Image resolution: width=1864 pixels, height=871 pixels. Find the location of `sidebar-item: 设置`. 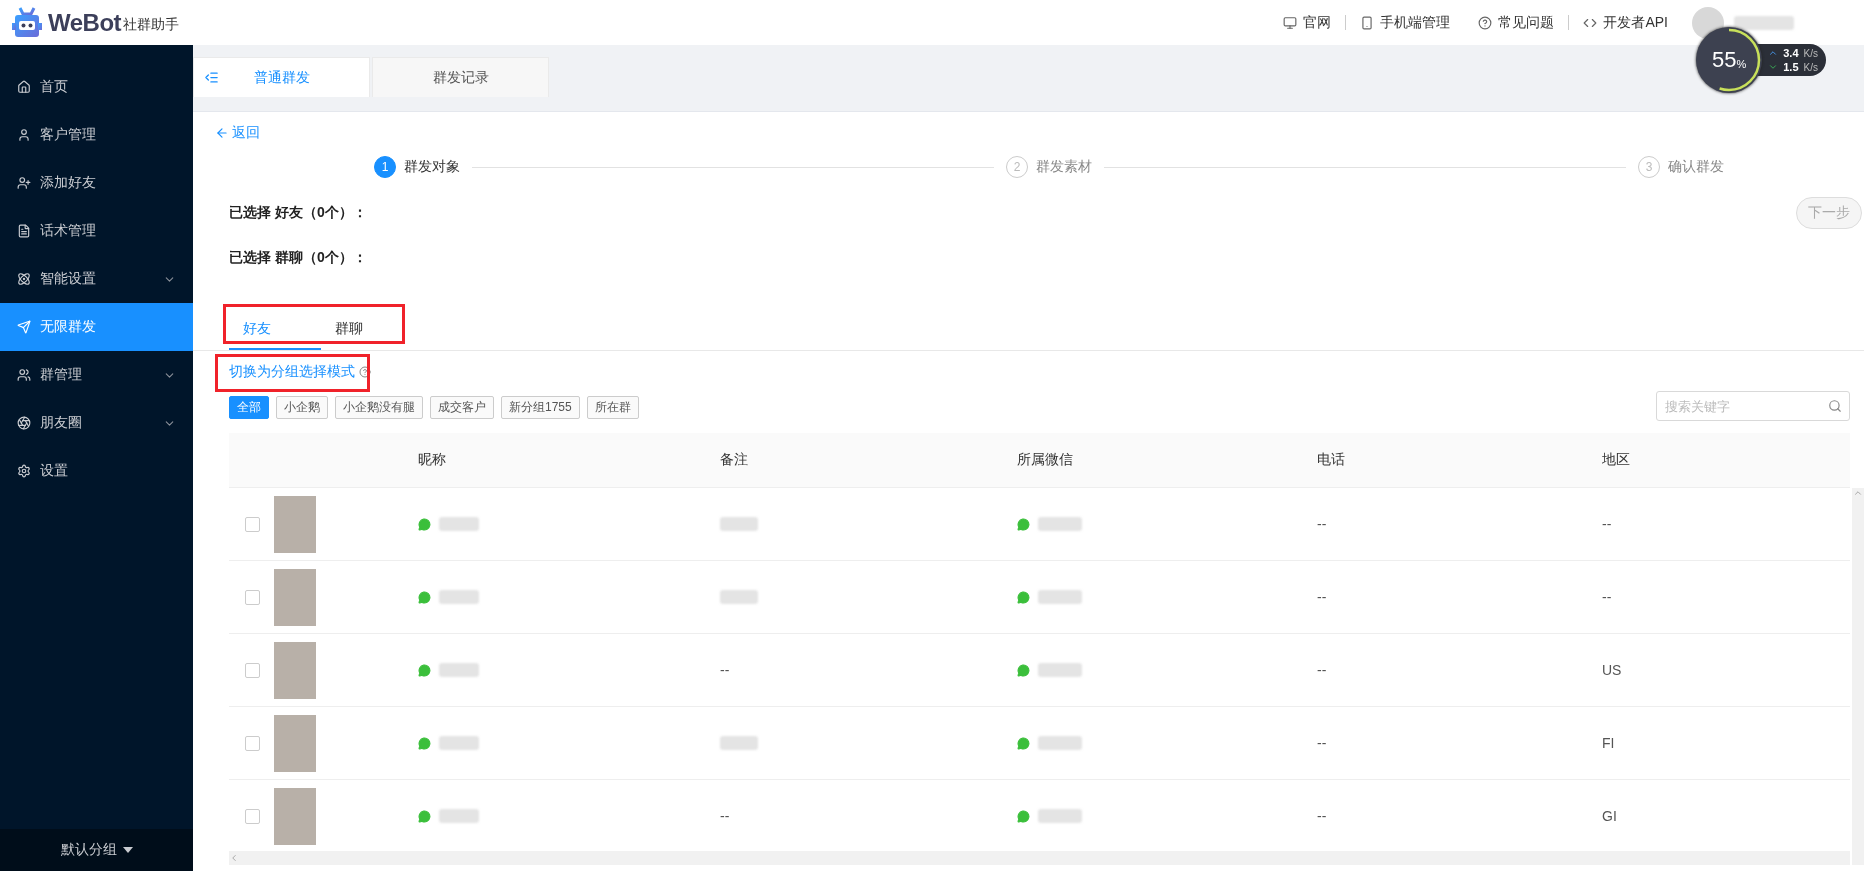

sidebar-item: 设置 is located at coordinates (96, 471).